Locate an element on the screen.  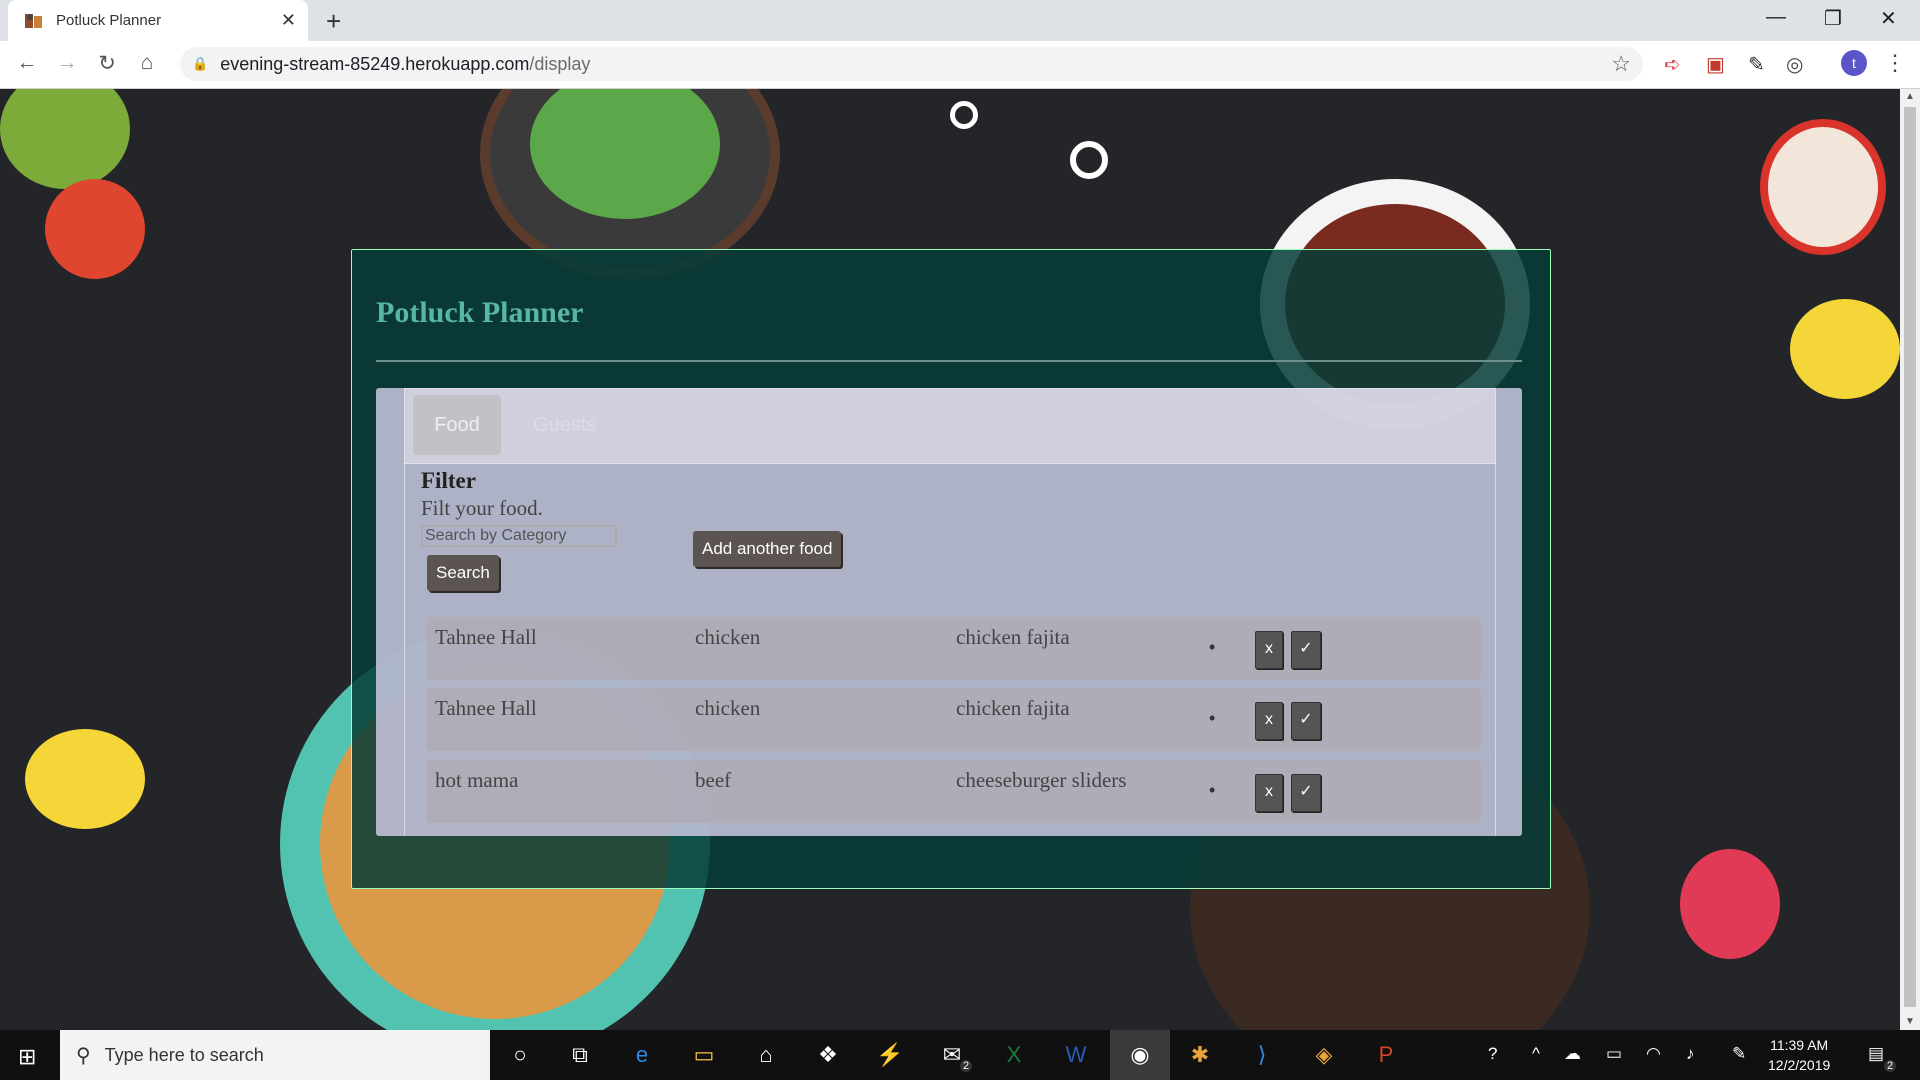
eyedropper-extension-icon: ✎ is located at coordinates (1756, 64).